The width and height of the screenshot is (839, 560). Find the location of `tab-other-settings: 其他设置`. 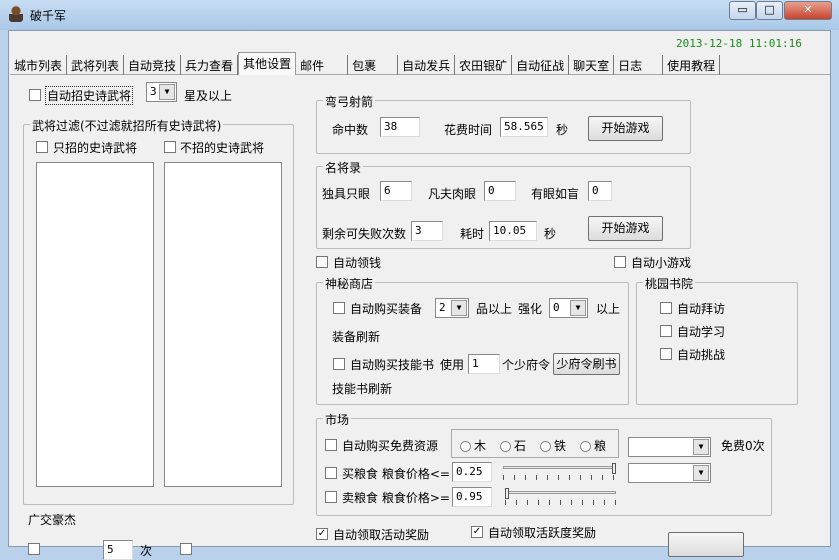

tab-other-settings: 其他设置 is located at coordinates (267, 63).